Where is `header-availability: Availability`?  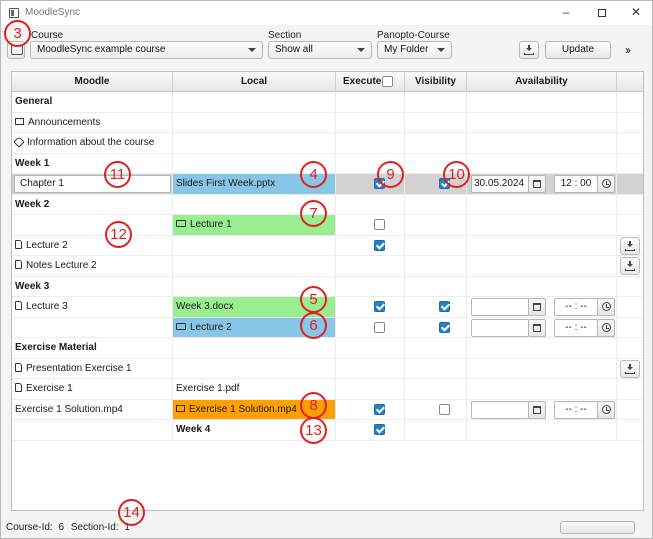
header-availability: Availability is located at coordinates (542, 82).